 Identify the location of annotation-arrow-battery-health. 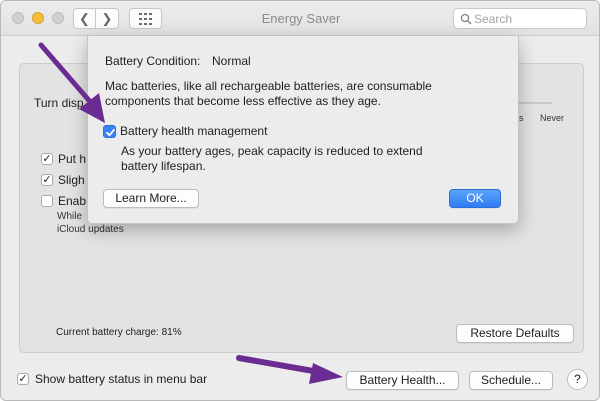
(289, 369).